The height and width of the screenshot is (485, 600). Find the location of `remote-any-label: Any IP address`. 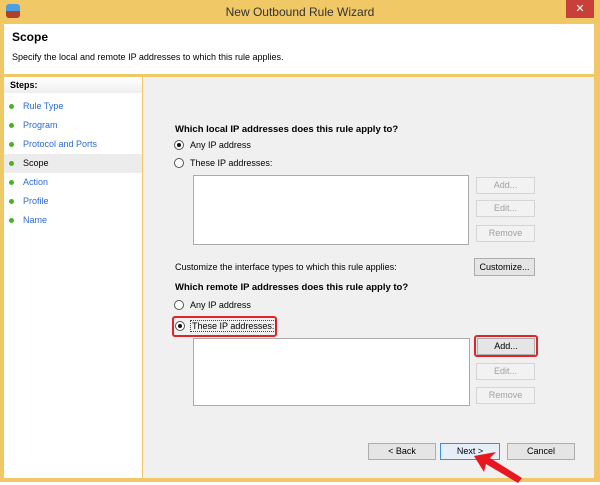

remote-any-label: Any IP address is located at coordinates (220, 305).